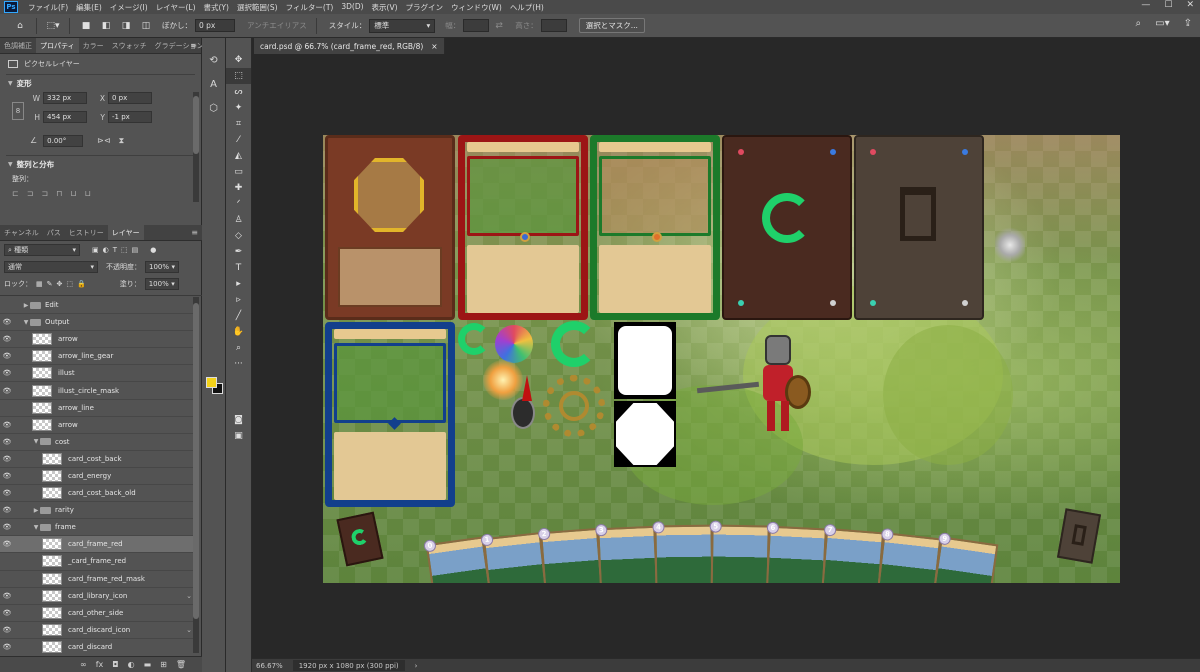 This screenshot has width=1200, height=672. What do you see at coordinates (238, 420) in the screenshot?
I see `quick-mask-icon: ◙` at bounding box center [238, 420].